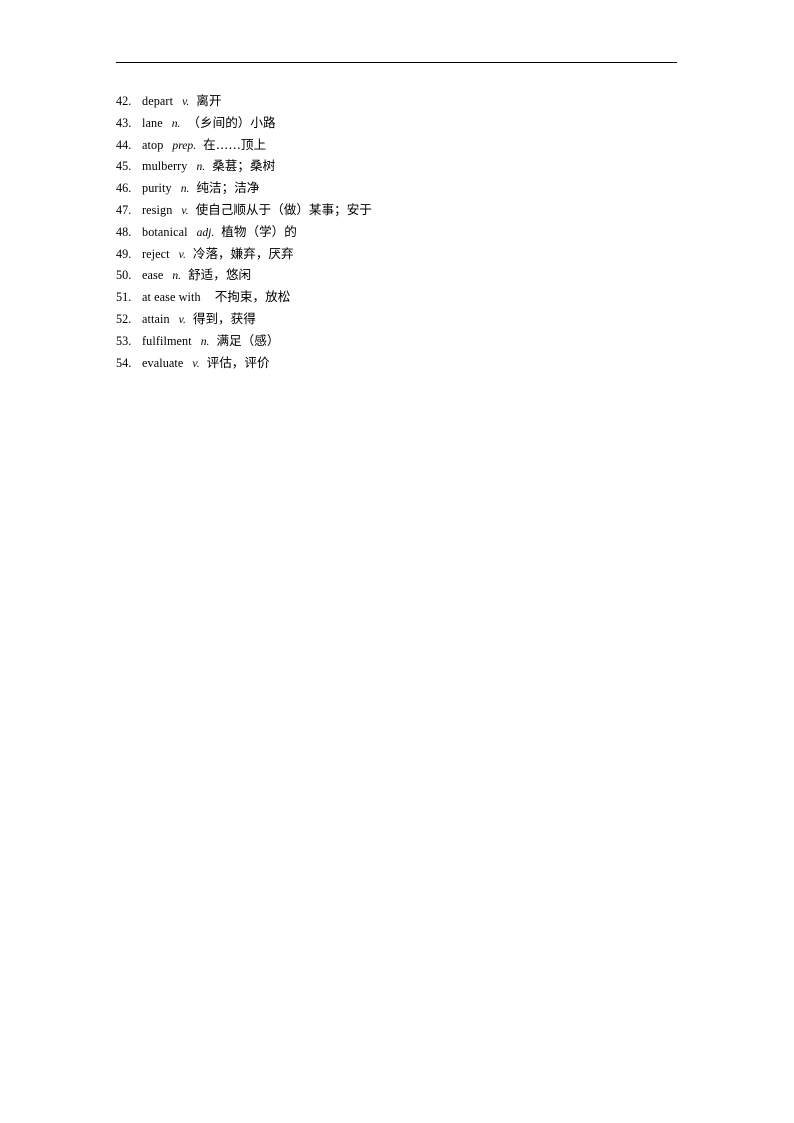 The height and width of the screenshot is (1123, 794). Describe the element at coordinates (124, 166) in the screenshot. I see `entry-number: 45.` at that location.